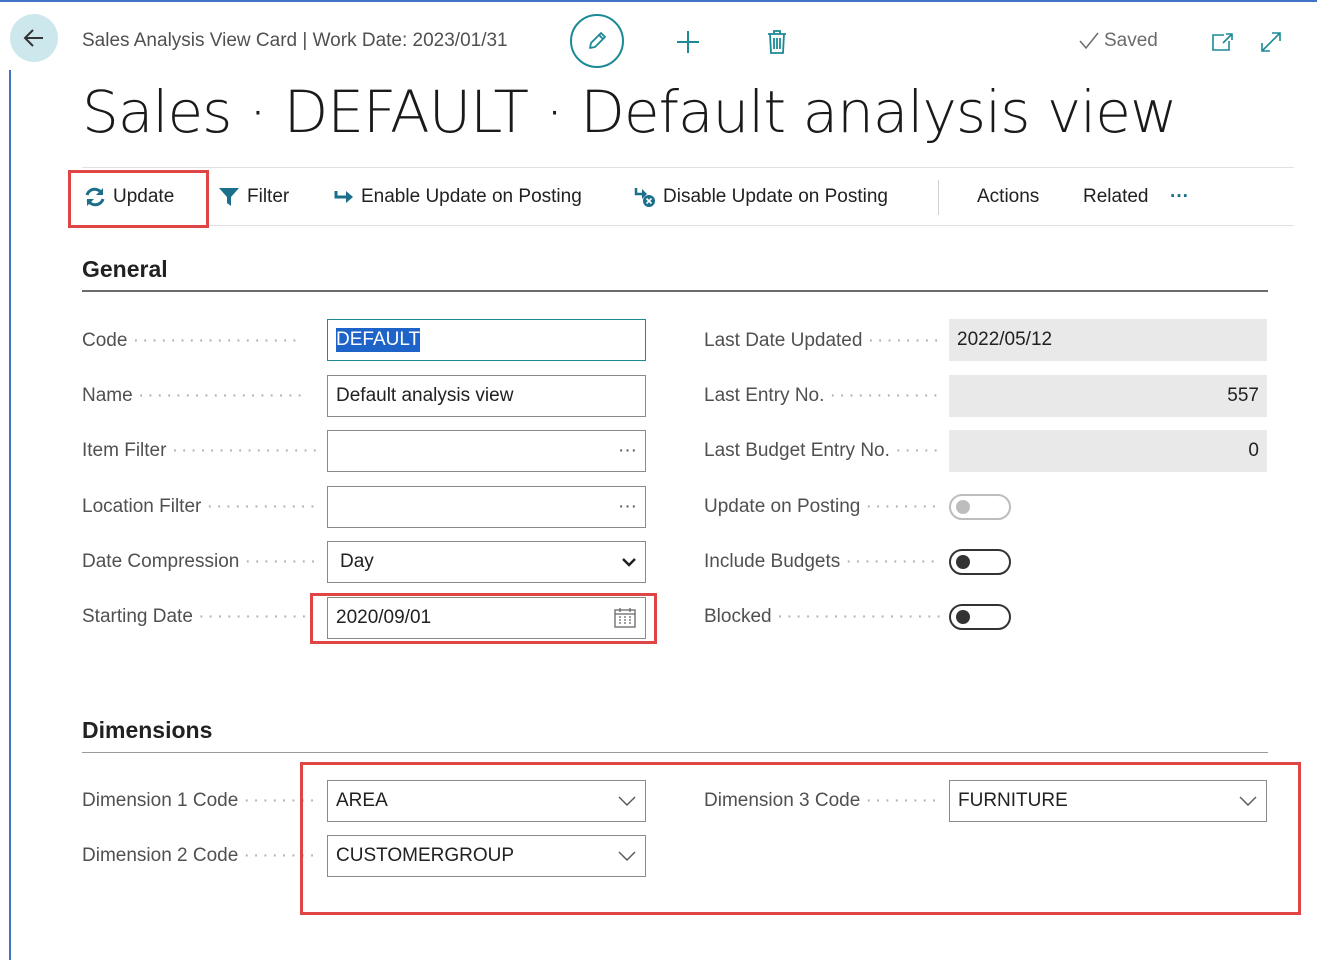  Describe the element at coordinates (675, 291) in the screenshot. I see `general-section-line` at that location.